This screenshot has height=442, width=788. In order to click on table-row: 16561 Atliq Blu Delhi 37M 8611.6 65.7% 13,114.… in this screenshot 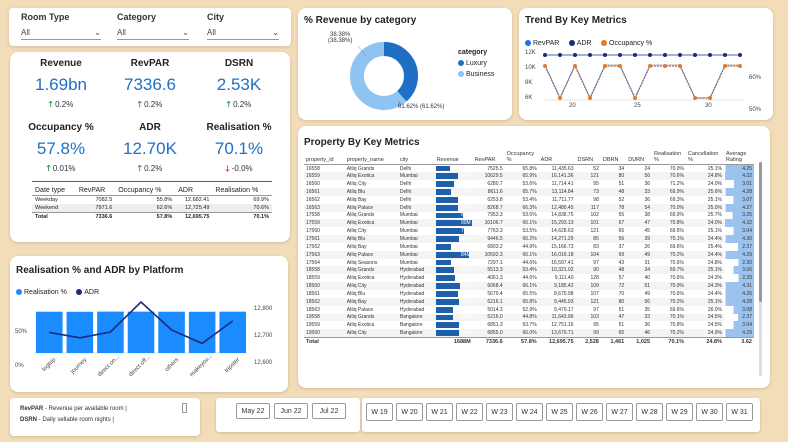, I will do `click(529, 192)`.